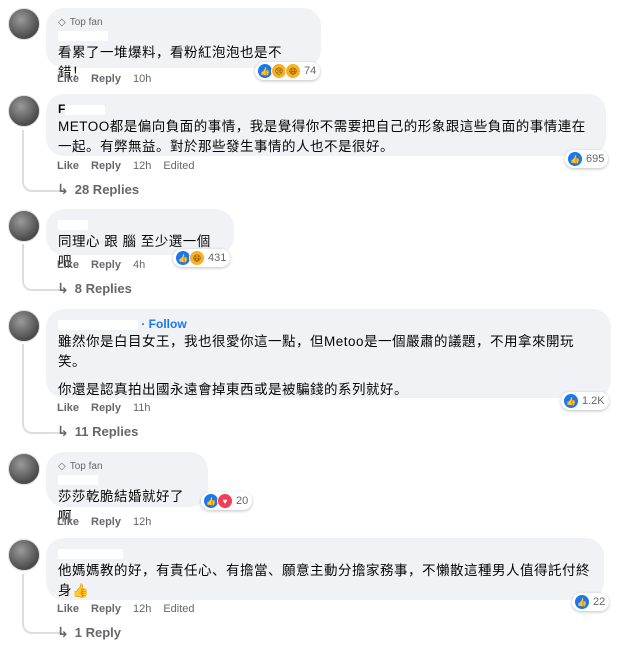  What do you see at coordinates (599, 602) in the screenshot?
I see `reaction-count: 22` at bounding box center [599, 602].